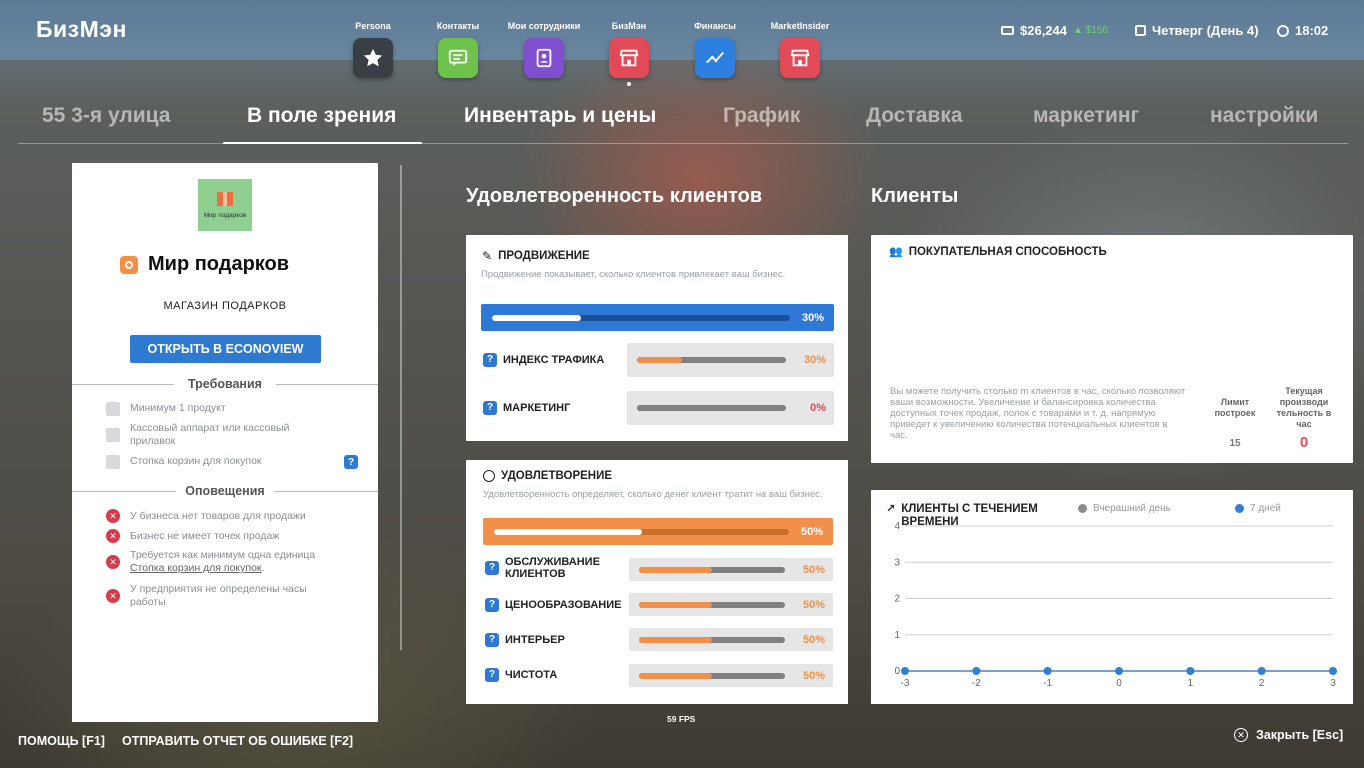 The image size is (1364, 768). I want to click on marketing-label: ? МАРКЕТИНГ, so click(526, 408).